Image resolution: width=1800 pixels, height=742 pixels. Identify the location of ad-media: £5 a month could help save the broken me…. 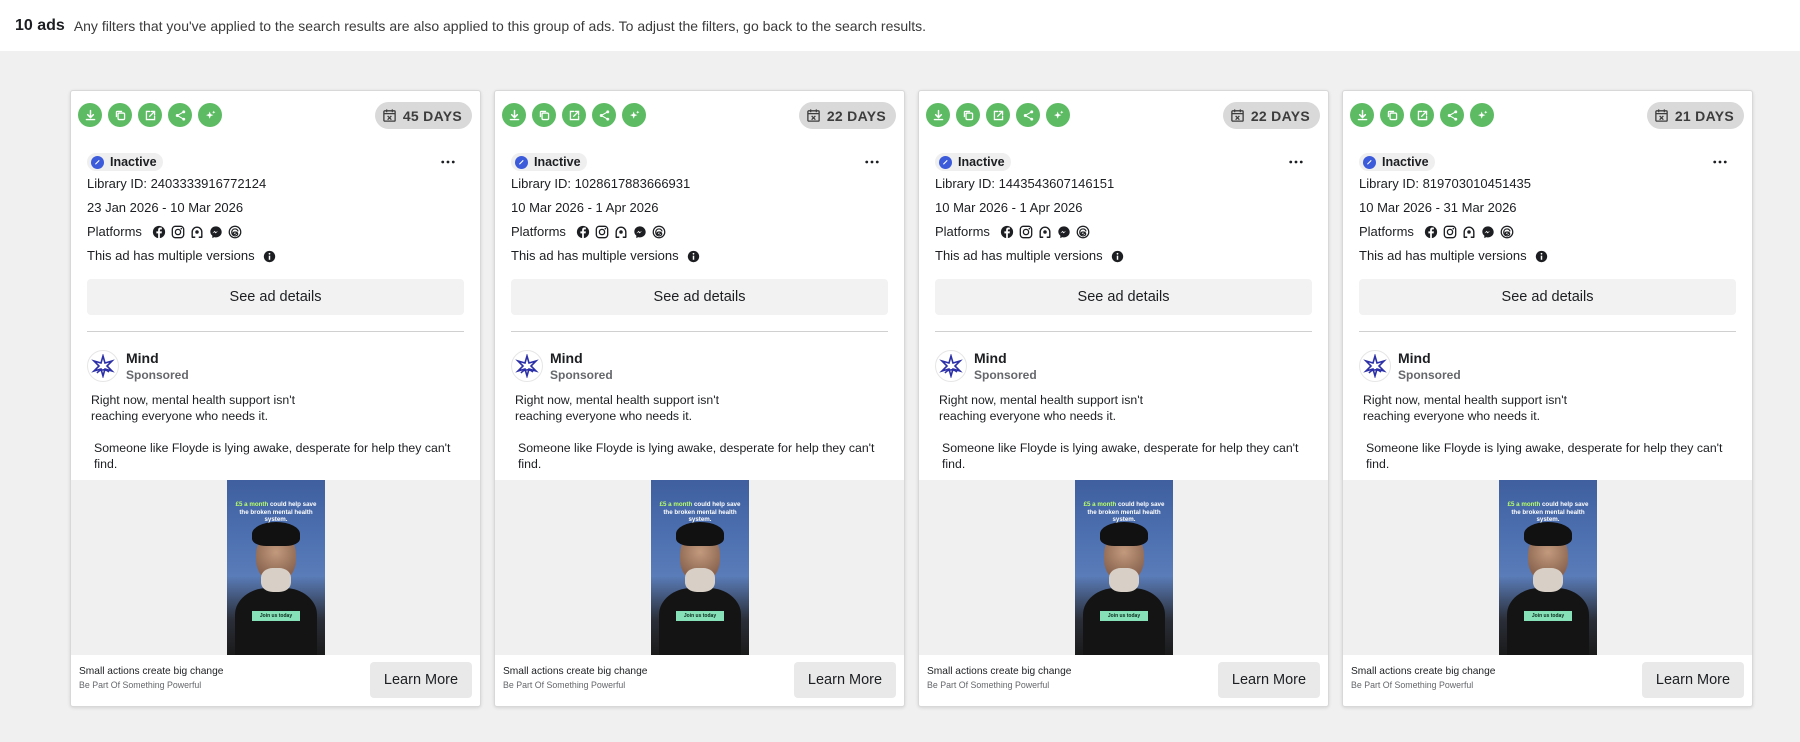
(1123, 567).